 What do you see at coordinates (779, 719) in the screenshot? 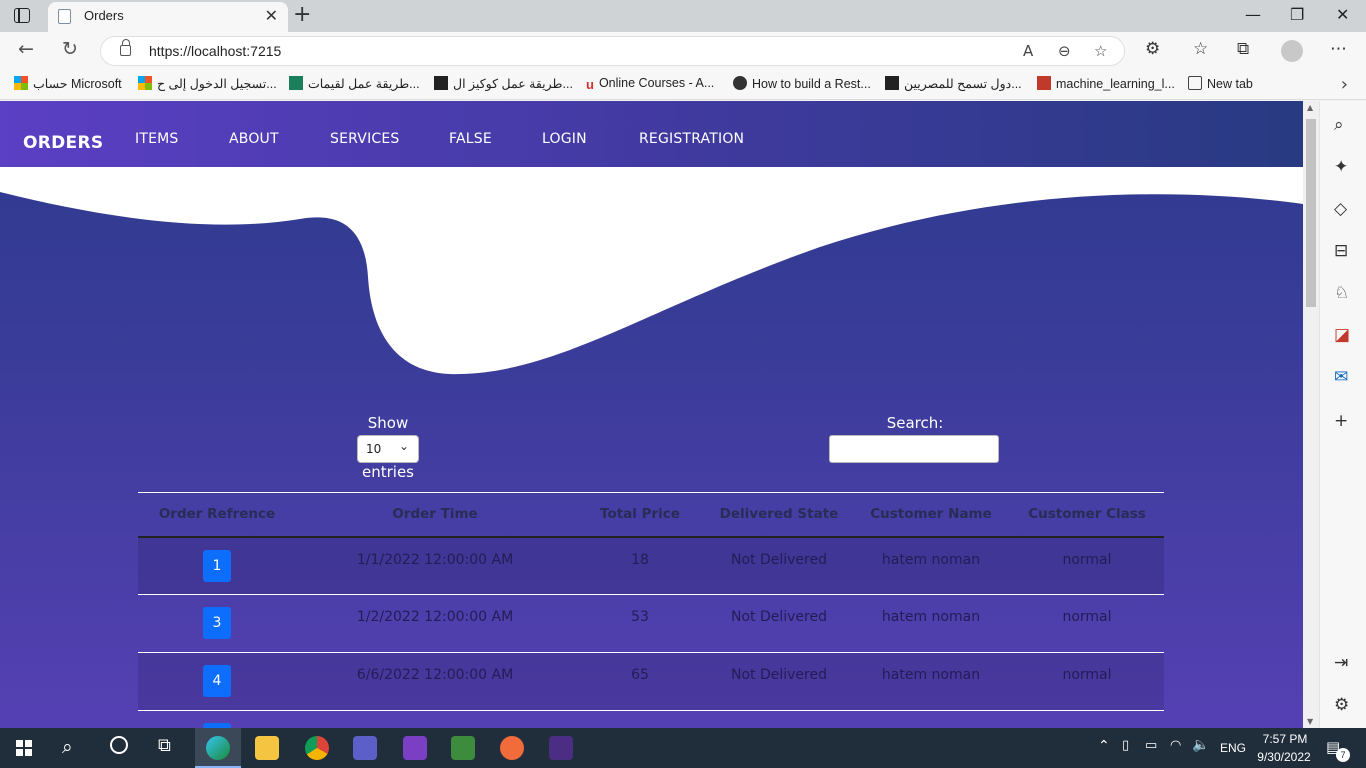
I see `delivered-state-cell` at bounding box center [779, 719].